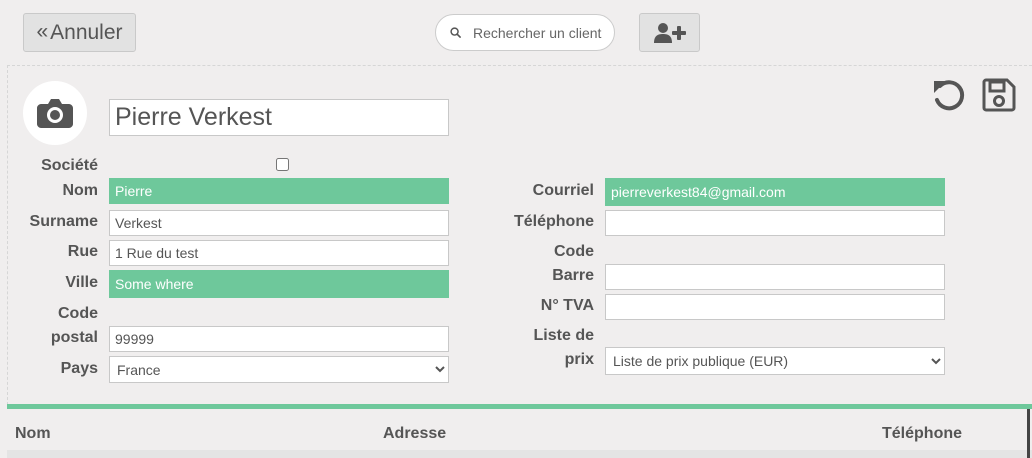  What do you see at coordinates (519, 431) in the screenshot?
I see `customer-table-header: Nom Adresse Téléphone` at bounding box center [519, 431].